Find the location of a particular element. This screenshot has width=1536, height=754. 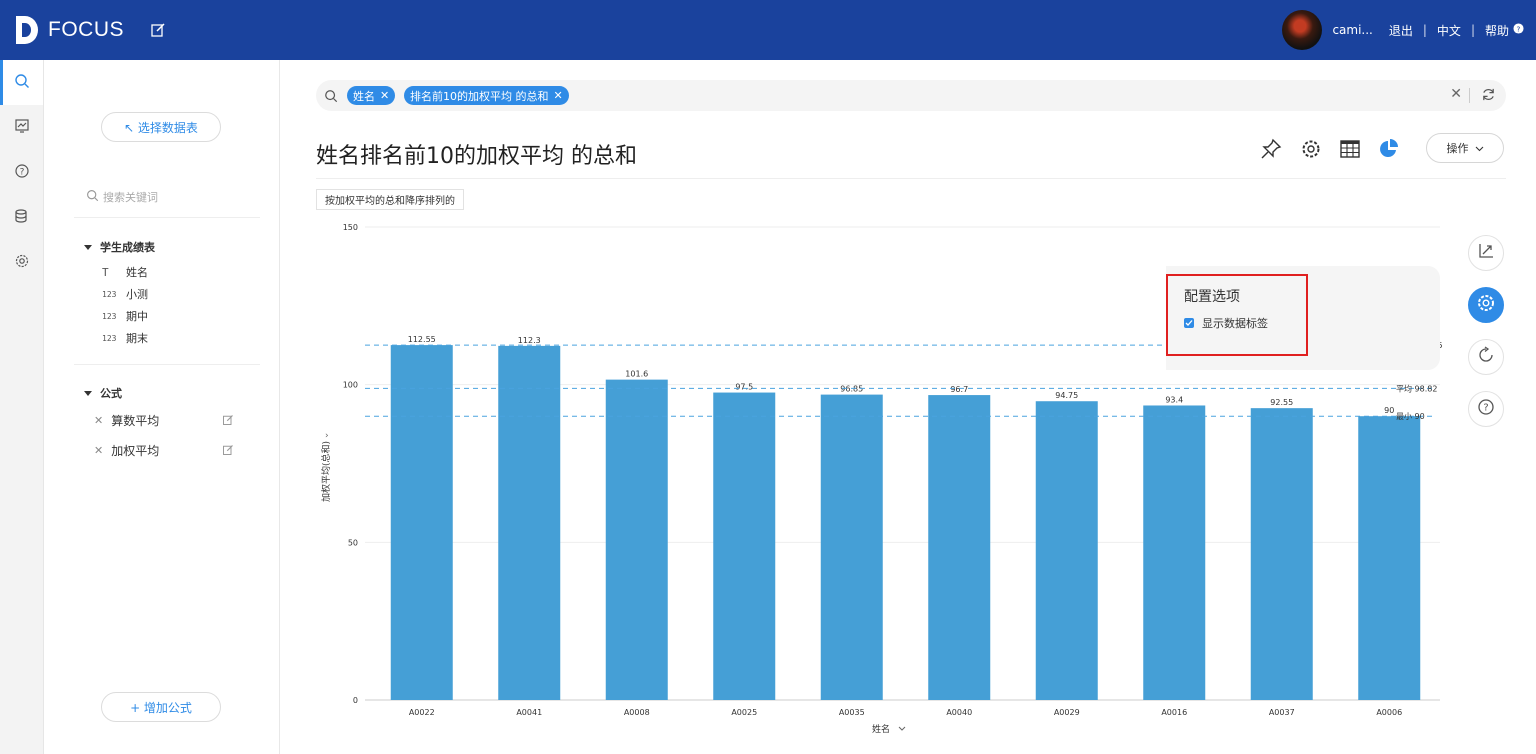

help-link: 帮助 is located at coordinates (1497, 30).